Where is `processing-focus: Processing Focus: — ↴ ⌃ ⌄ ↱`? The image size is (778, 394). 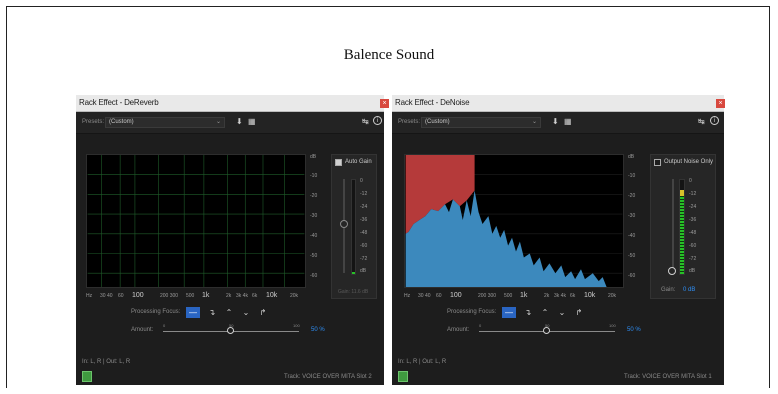
processing-focus: Processing Focus: — ↴ ⌃ ⌄ ↱ is located at coordinates (517, 313).